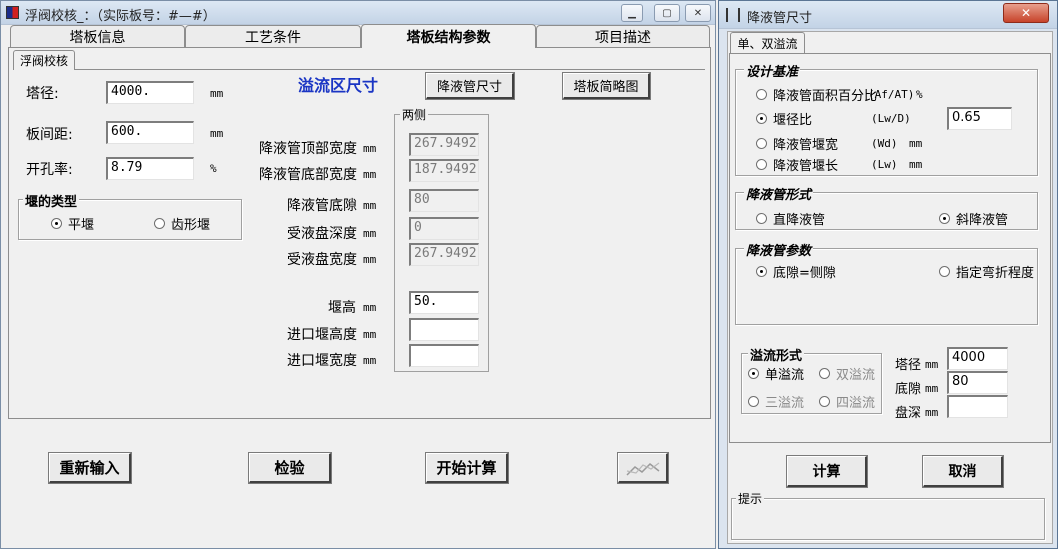 This screenshot has width=1058, height=549. What do you see at coordinates (973, 218) in the screenshot?
I see `sloped-downcomer-radio: 斜降液管` at bounding box center [973, 218].